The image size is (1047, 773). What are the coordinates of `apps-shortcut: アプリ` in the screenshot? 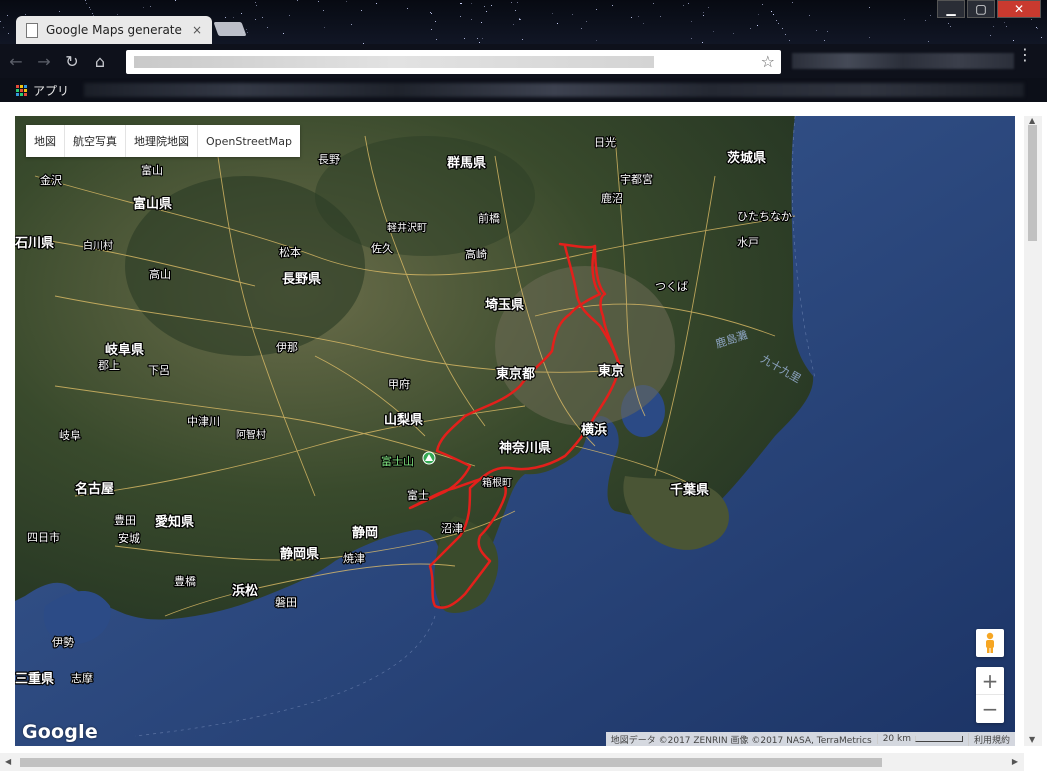 It's located at (42, 90).